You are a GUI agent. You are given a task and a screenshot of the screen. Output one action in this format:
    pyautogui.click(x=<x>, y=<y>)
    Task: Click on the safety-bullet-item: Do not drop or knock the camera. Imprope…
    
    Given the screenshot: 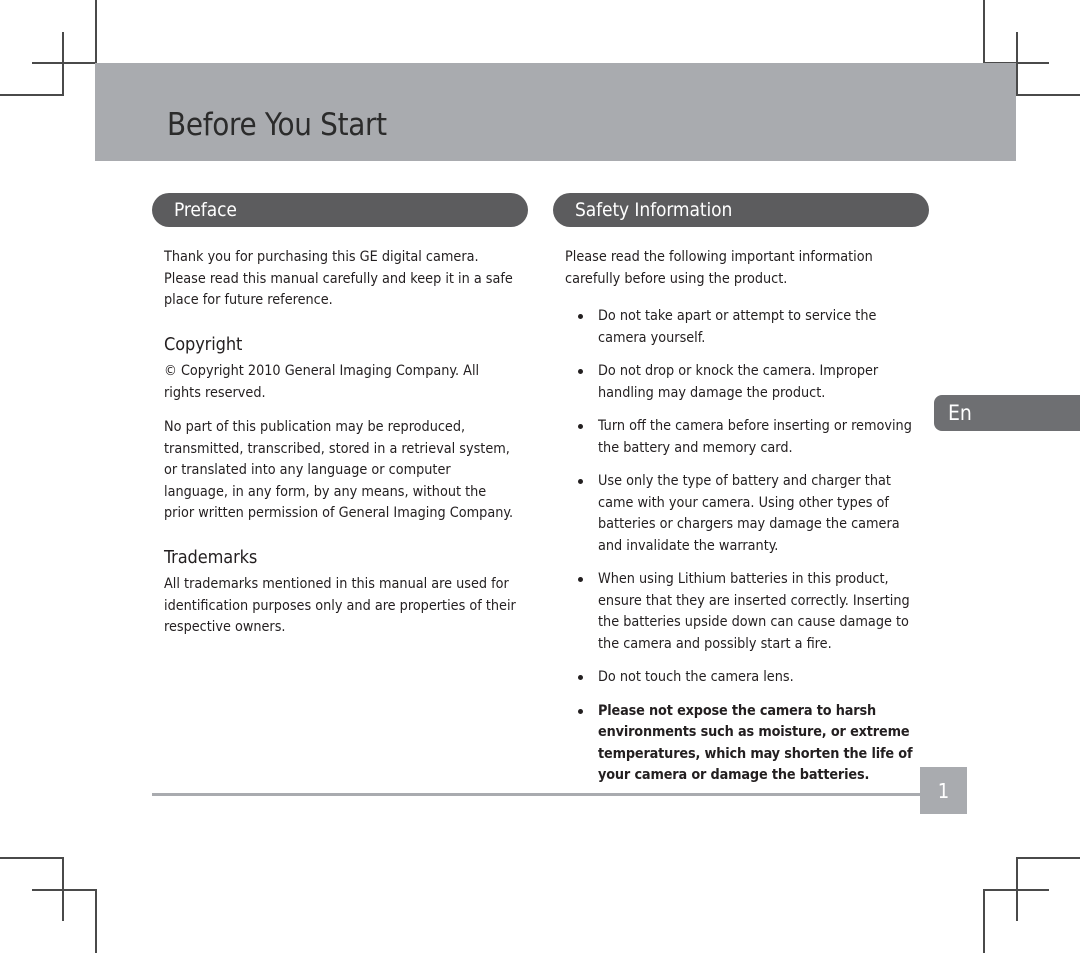 What is the action you would take?
    pyautogui.click(x=741, y=382)
    